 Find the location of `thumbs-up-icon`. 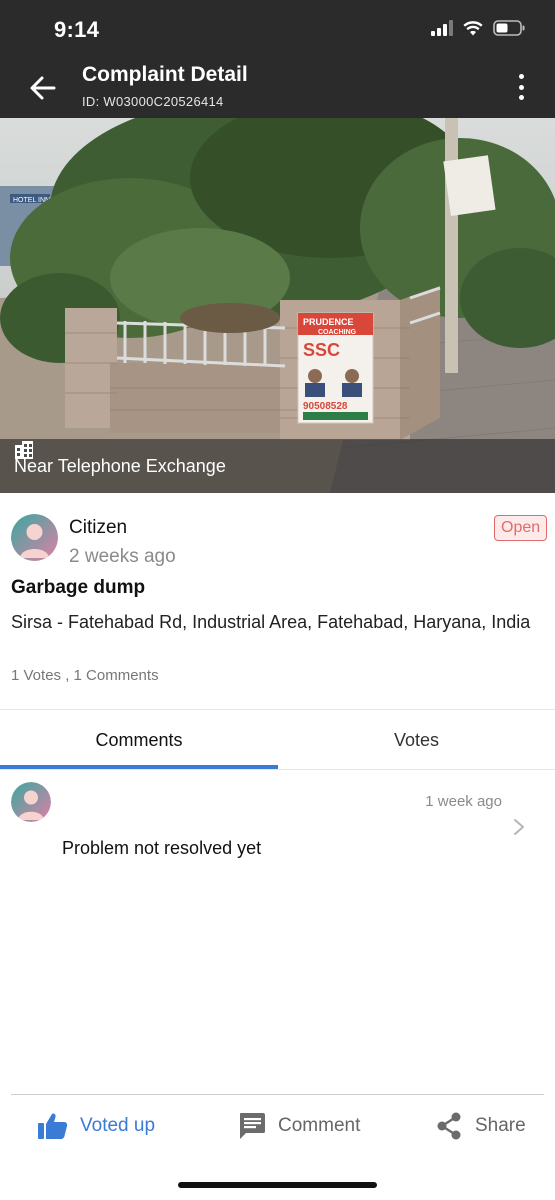

thumbs-up-icon is located at coordinates (53, 1126).